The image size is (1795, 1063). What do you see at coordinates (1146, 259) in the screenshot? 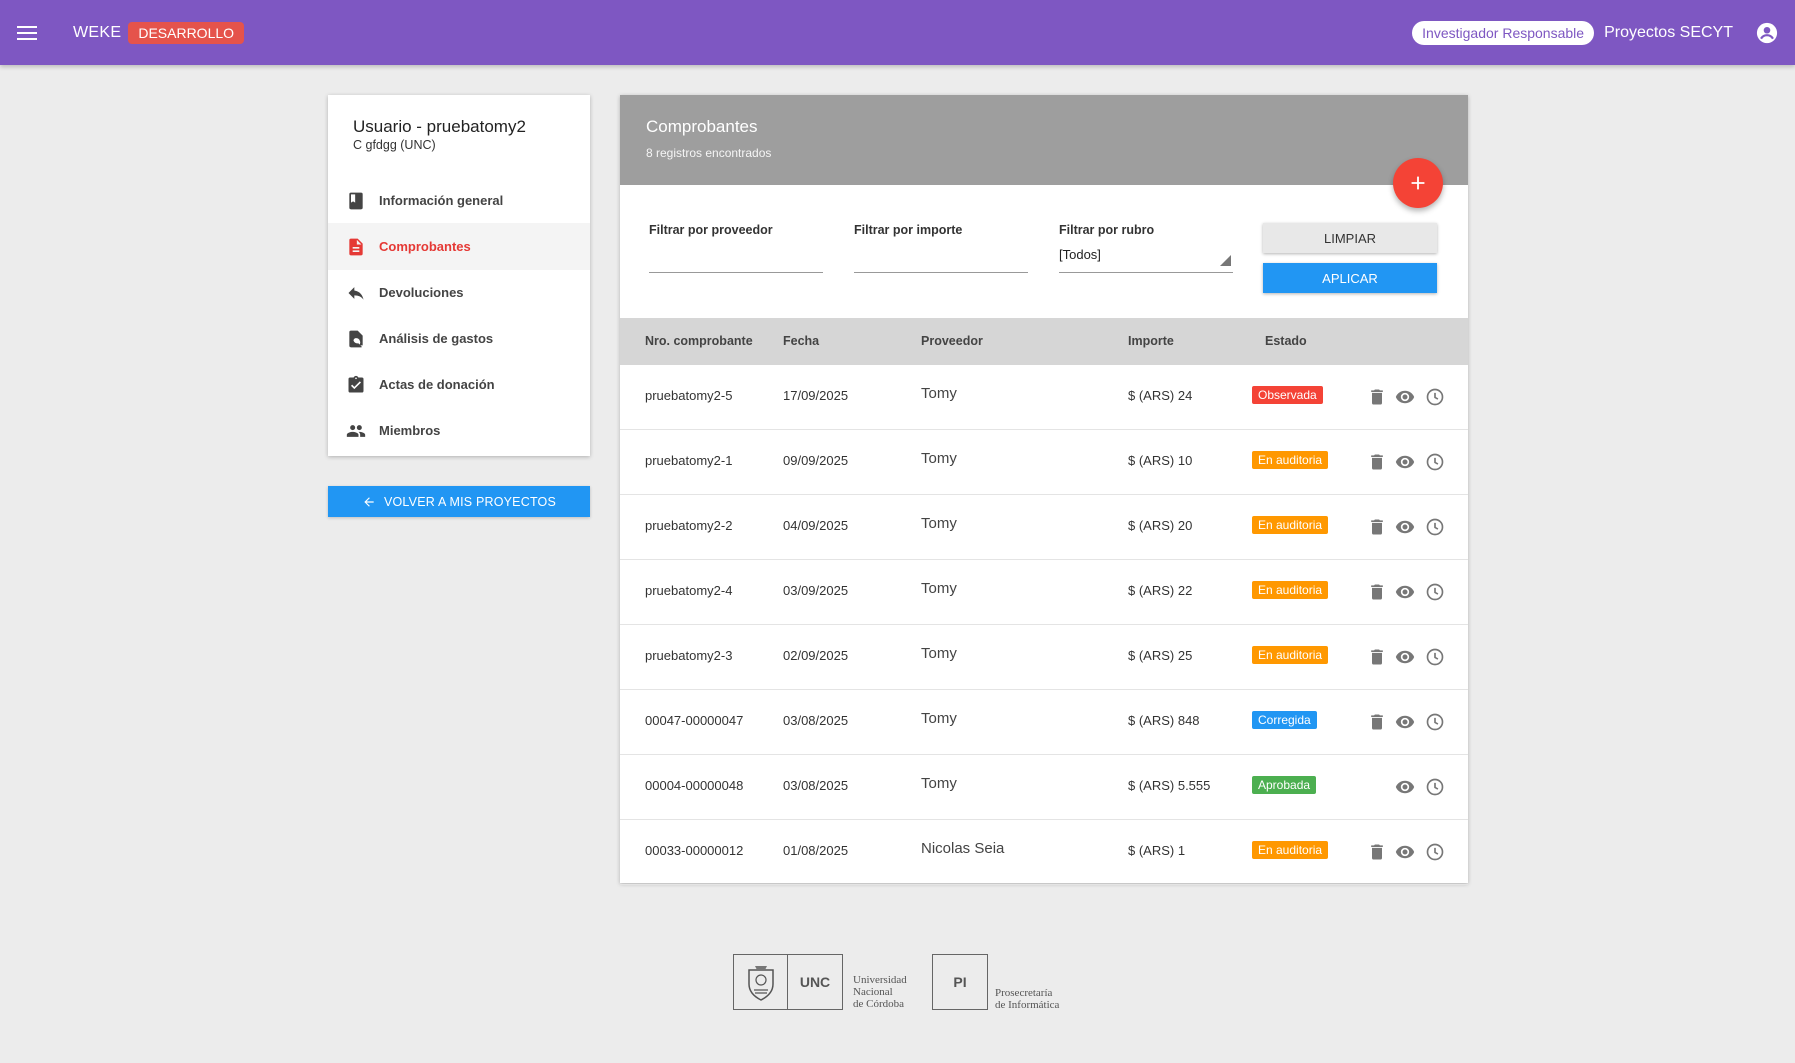
I see `filter-rubro-select: [Todos]` at bounding box center [1146, 259].